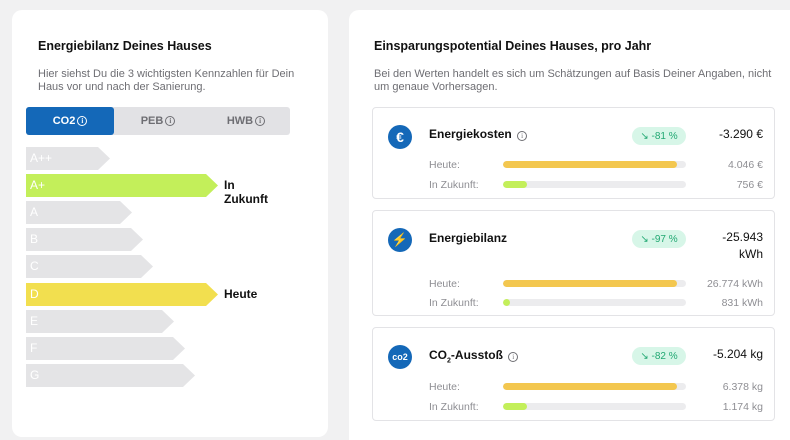  I want to click on tab-hwb: HWB i, so click(246, 121).